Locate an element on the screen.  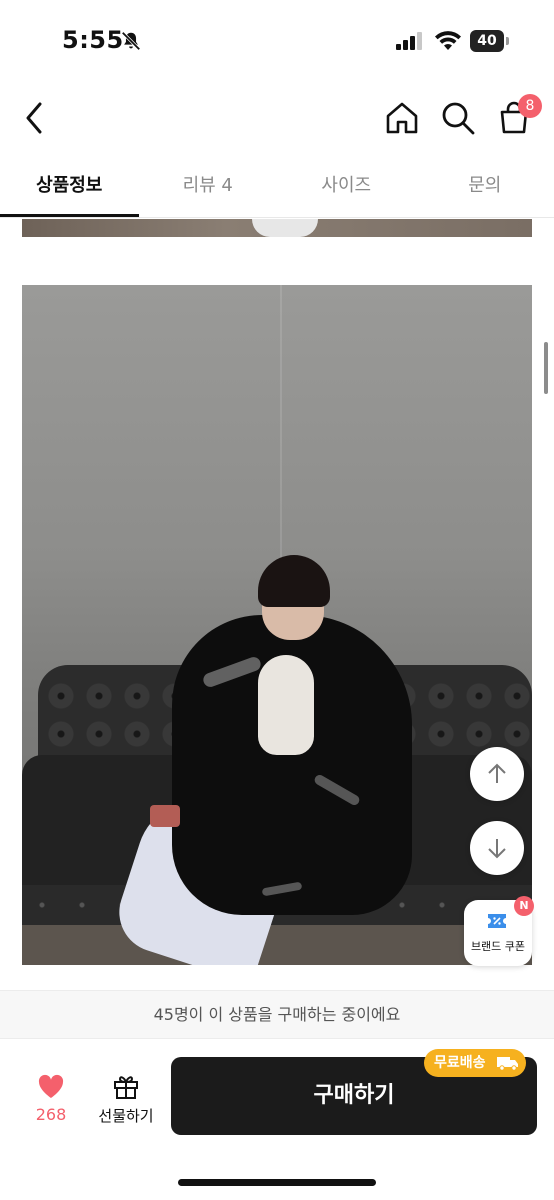
home-indicator is located at coordinates (277, 1182).